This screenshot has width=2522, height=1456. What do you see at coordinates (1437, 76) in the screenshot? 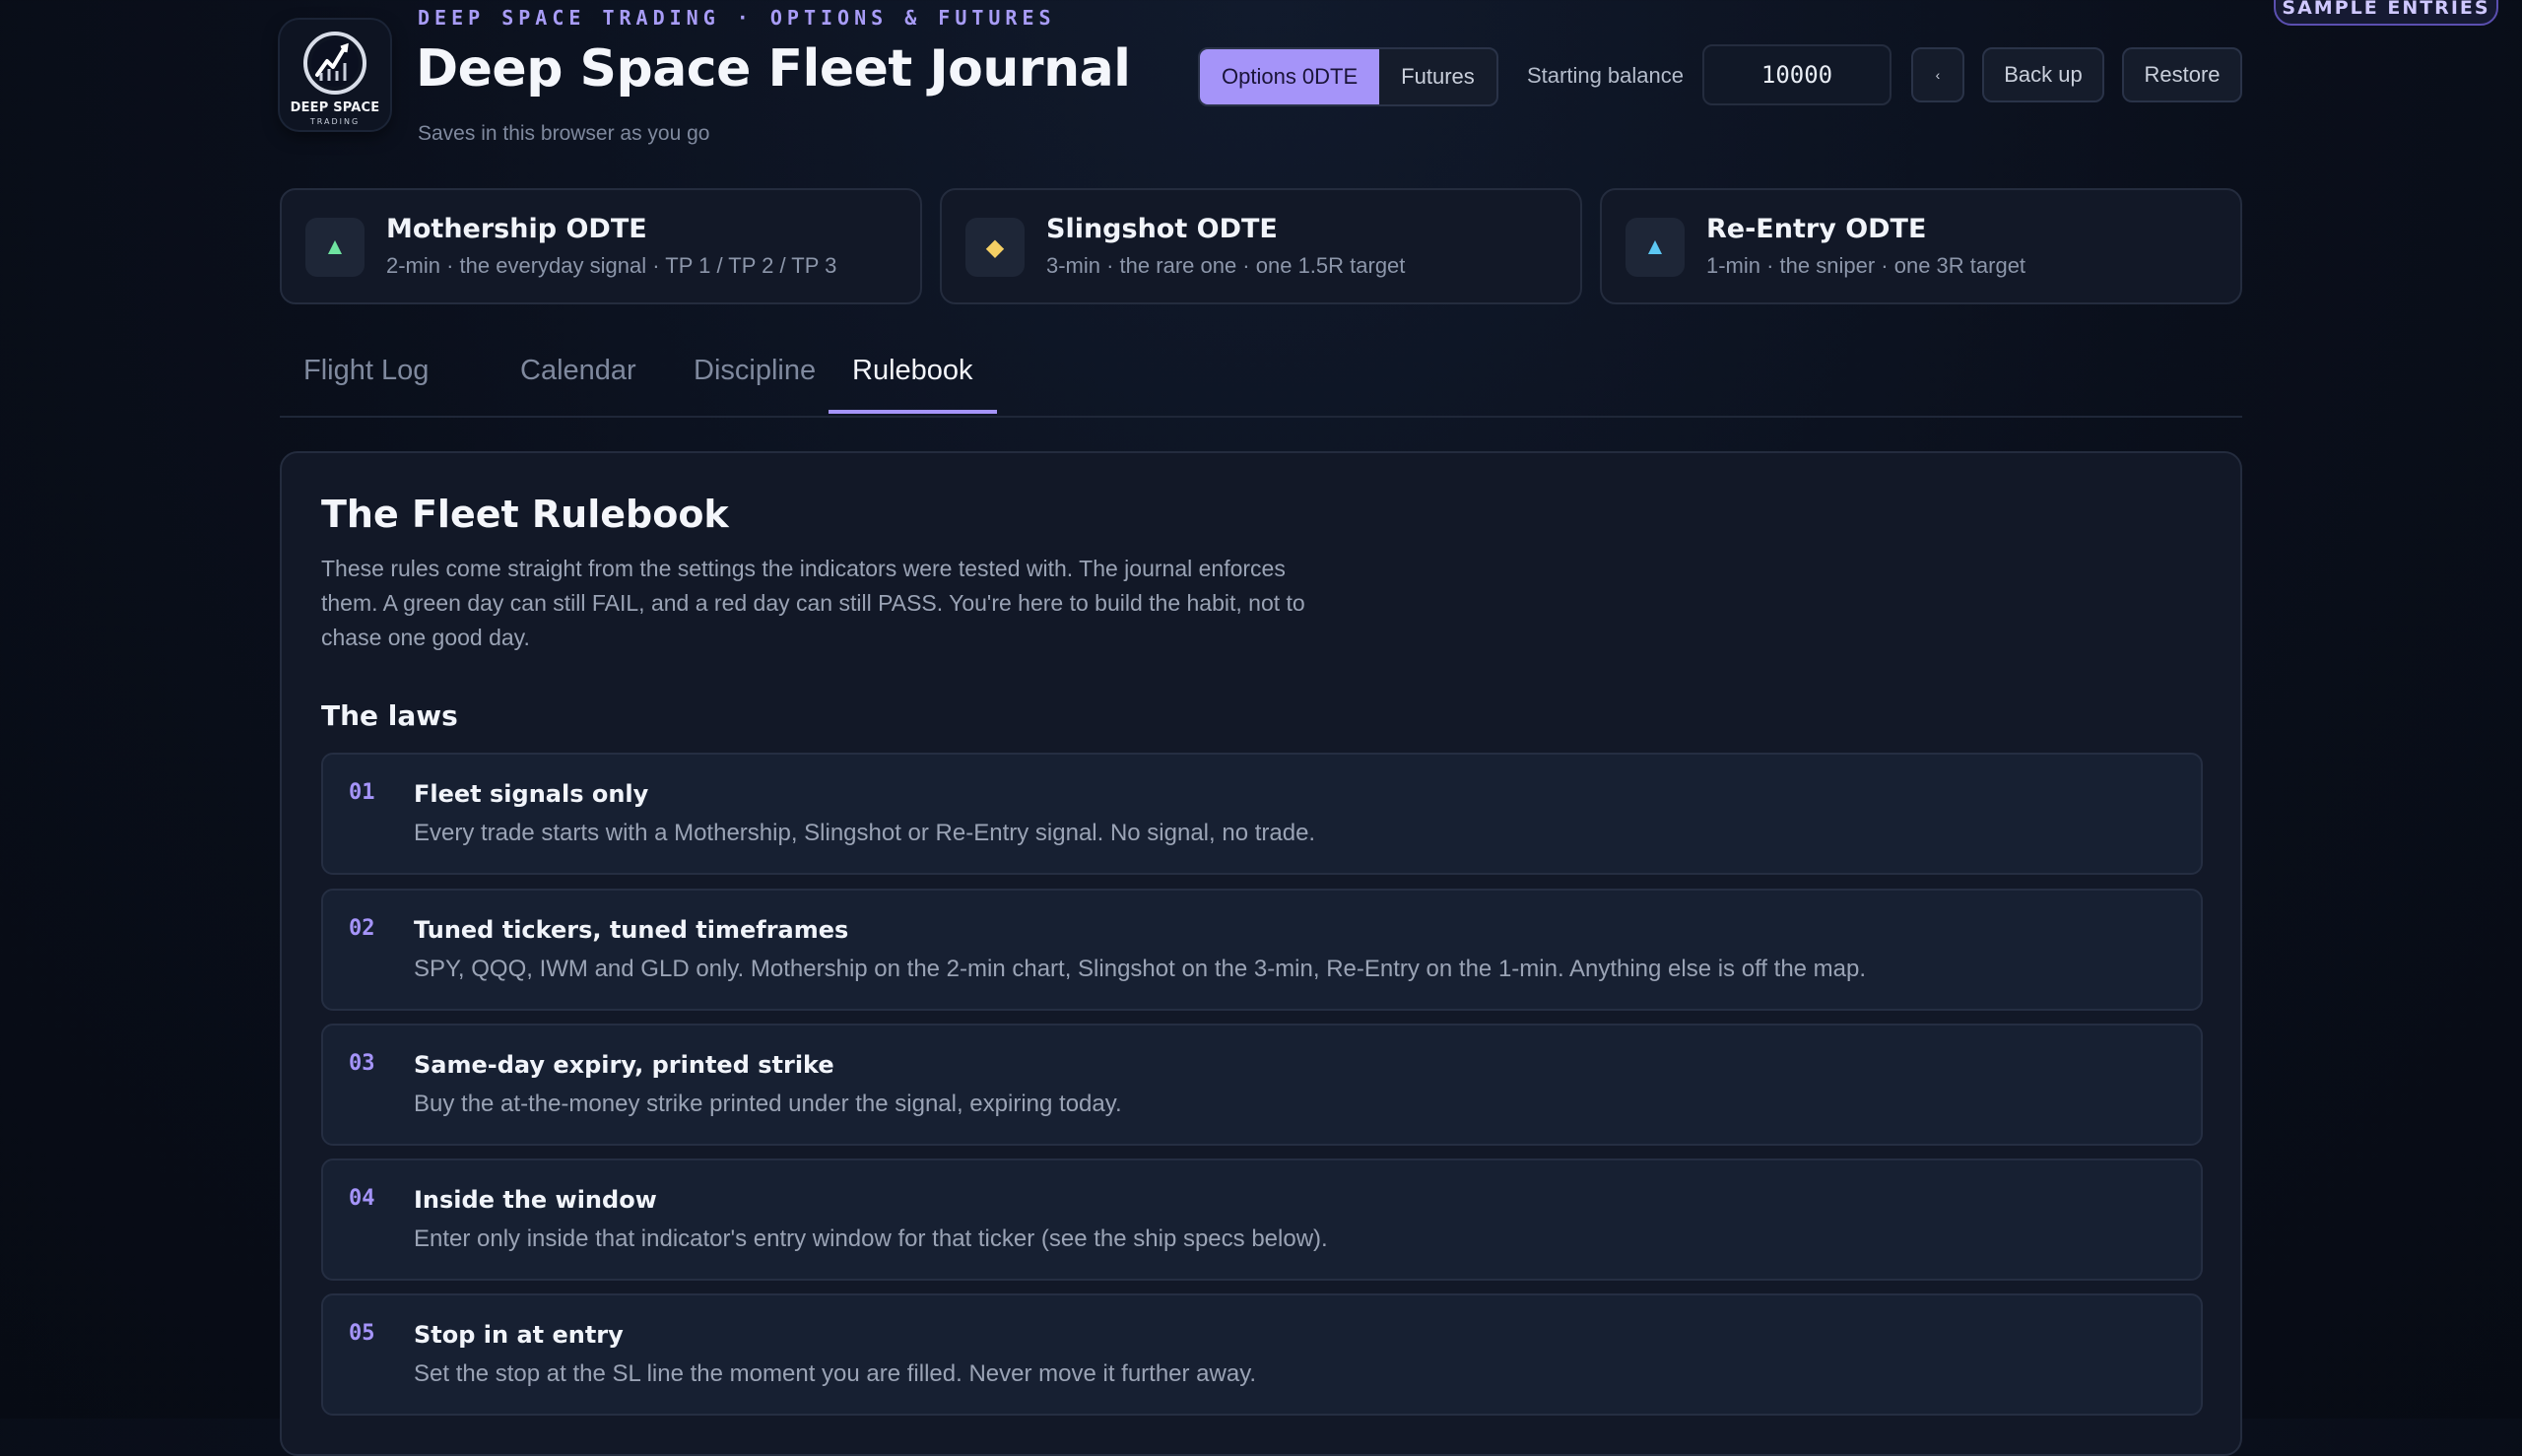
I see `mode-futures: Futures` at bounding box center [1437, 76].